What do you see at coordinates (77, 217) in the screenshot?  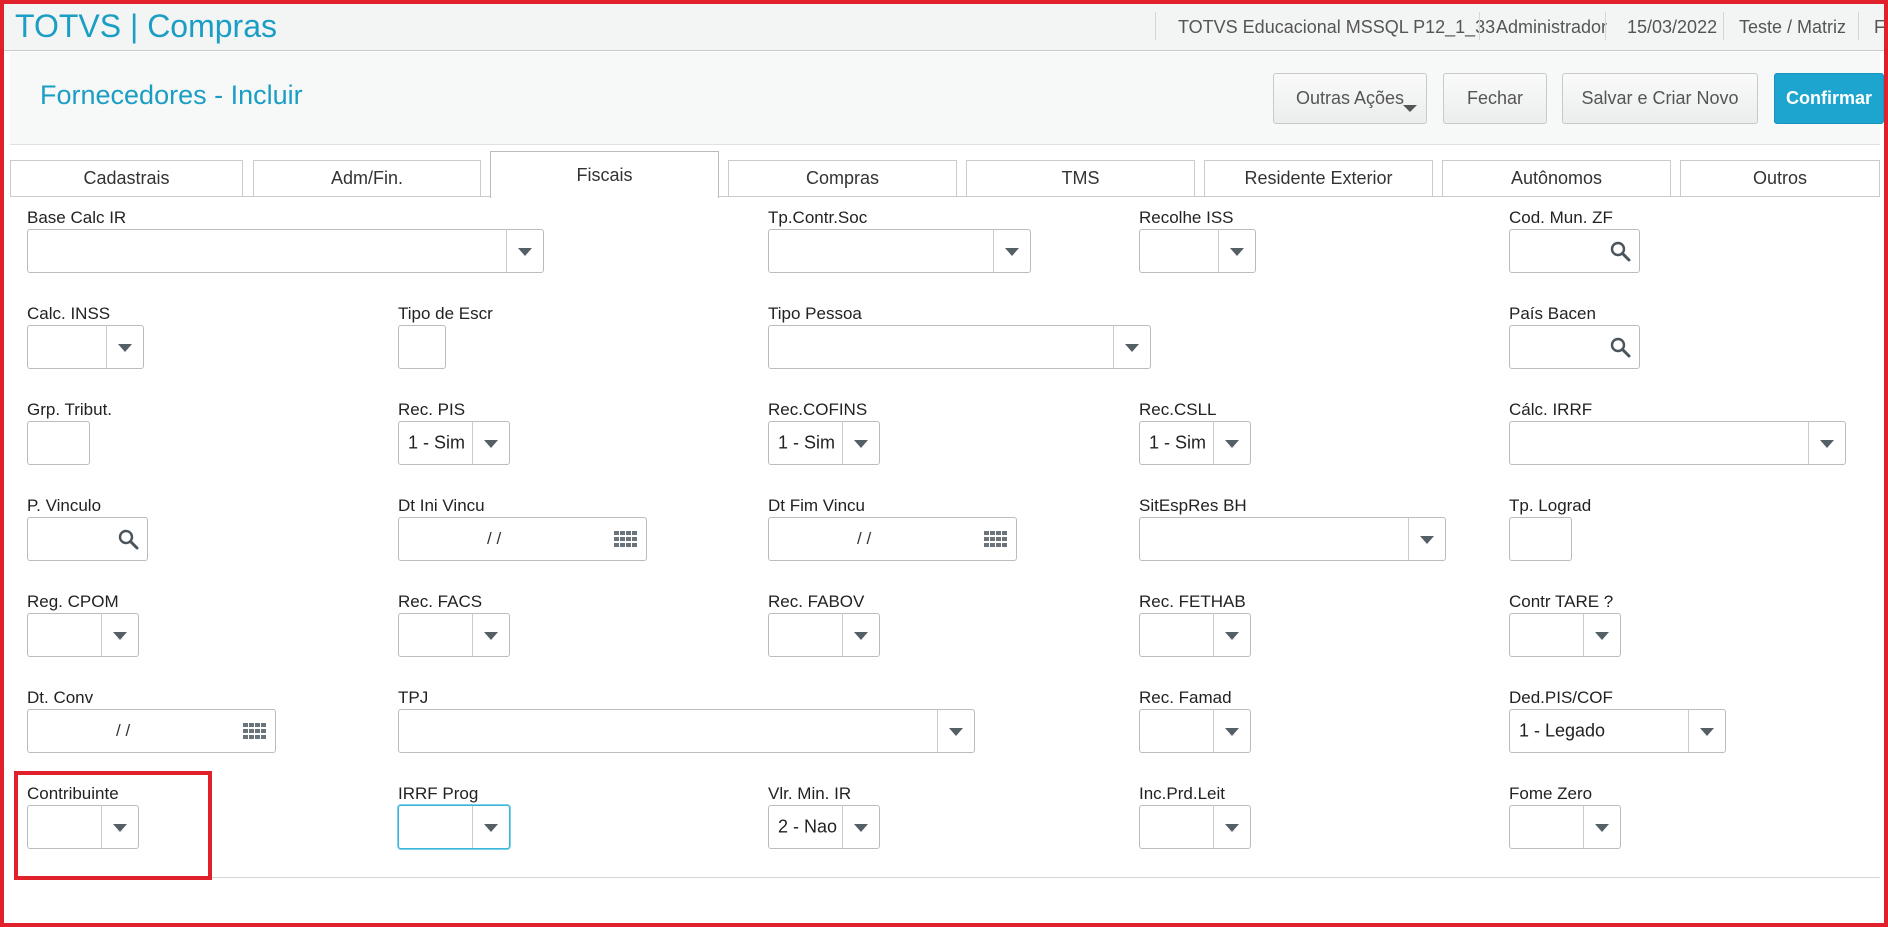 I see `base-calc-ir-label: Base Calc IR` at bounding box center [77, 217].